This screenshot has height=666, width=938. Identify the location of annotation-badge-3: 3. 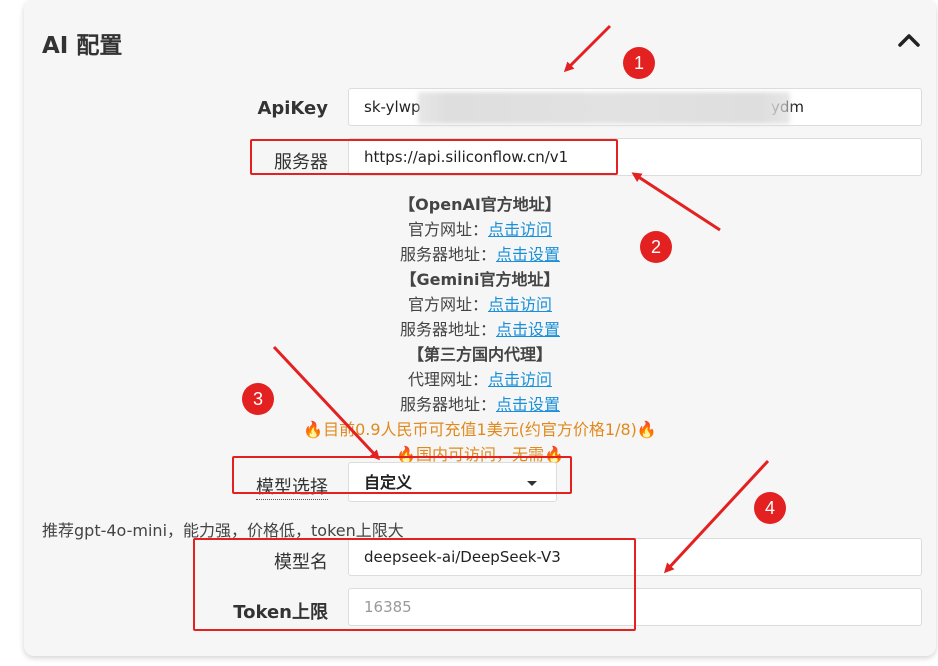
(258, 399).